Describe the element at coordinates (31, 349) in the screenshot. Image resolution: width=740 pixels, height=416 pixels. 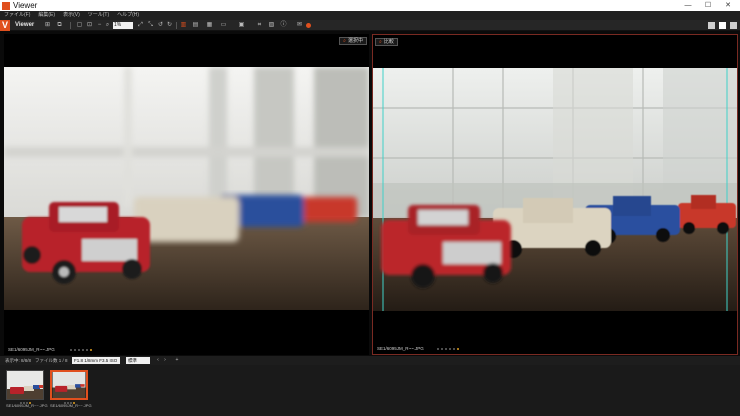
I see `left-filename: SE1/6095JM_R~~.JPG` at that location.